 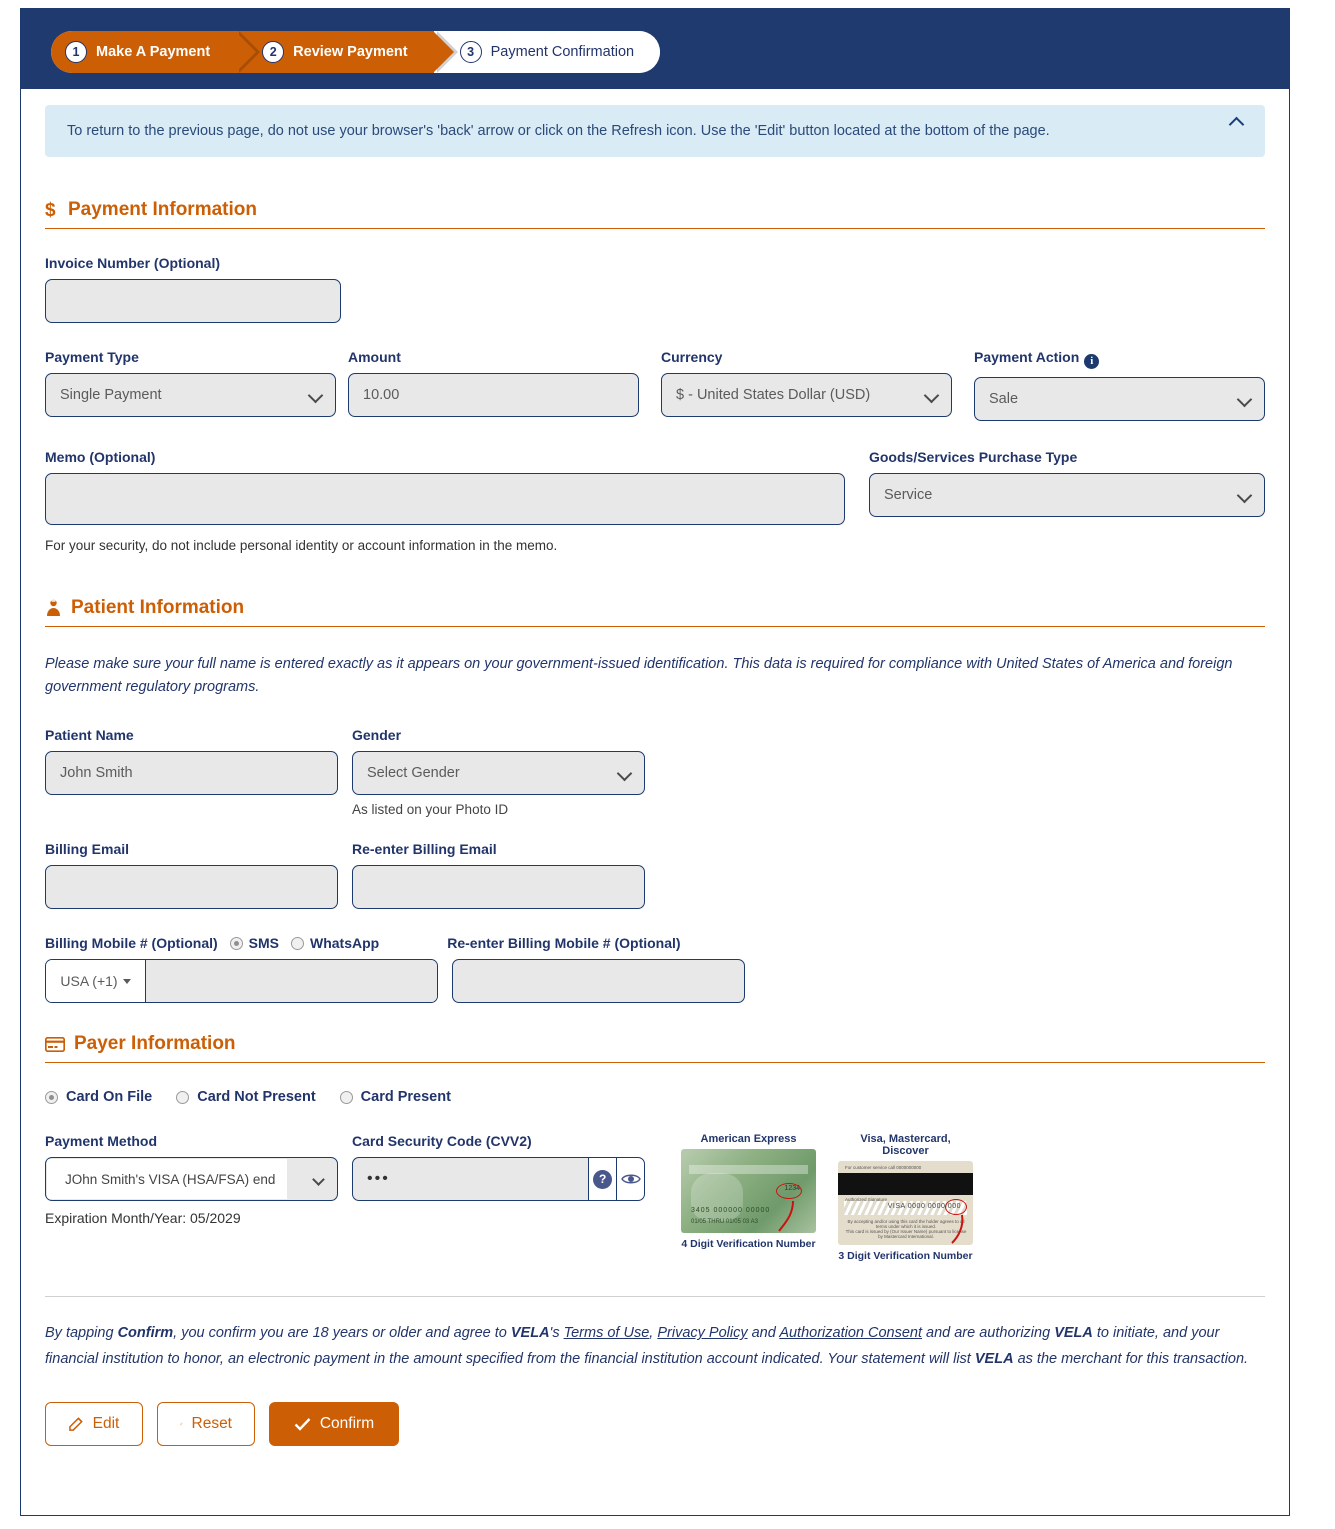 What do you see at coordinates (748, 1244) in the screenshot?
I see `amex-caption: 4 Digit Verification Number` at bounding box center [748, 1244].